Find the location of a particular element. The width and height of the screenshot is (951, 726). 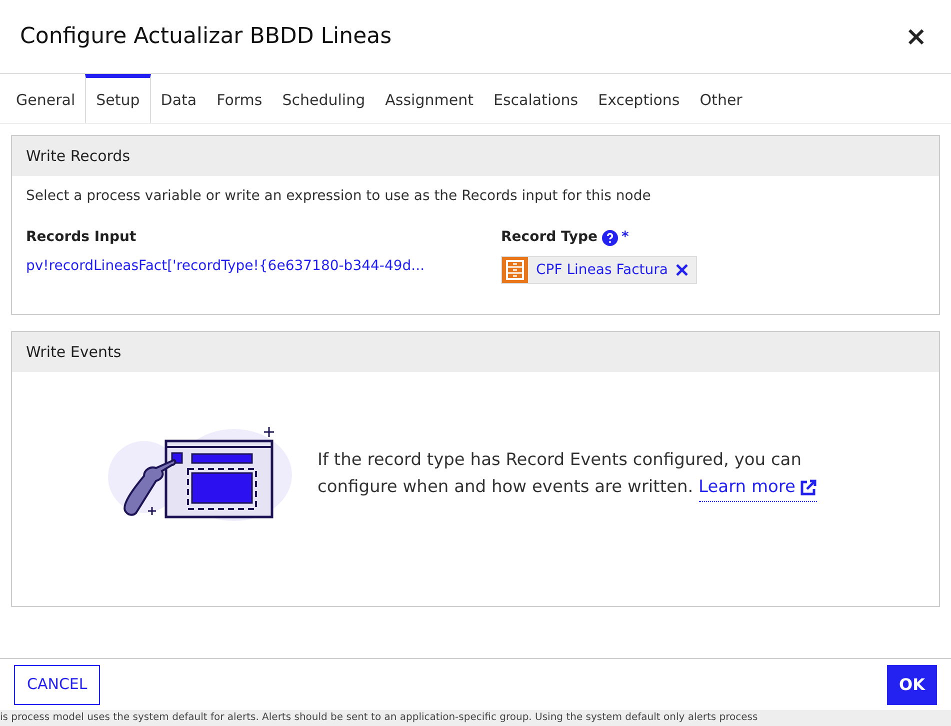

tag-label: CPF Lineas Factura is located at coordinates (602, 270).